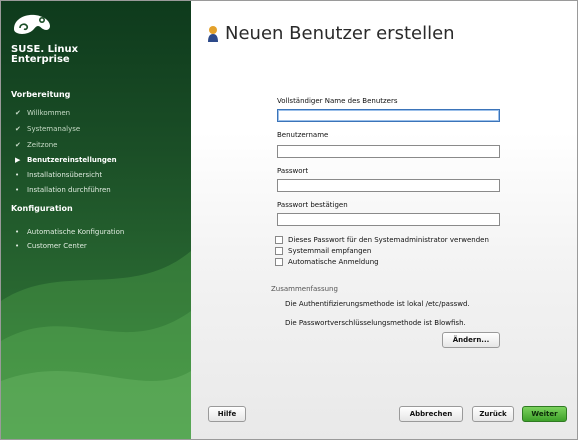 This screenshot has height=440, width=578. Describe the element at coordinates (40, 59) in the screenshot. I see `brand-line2: Enterprise` at that location.